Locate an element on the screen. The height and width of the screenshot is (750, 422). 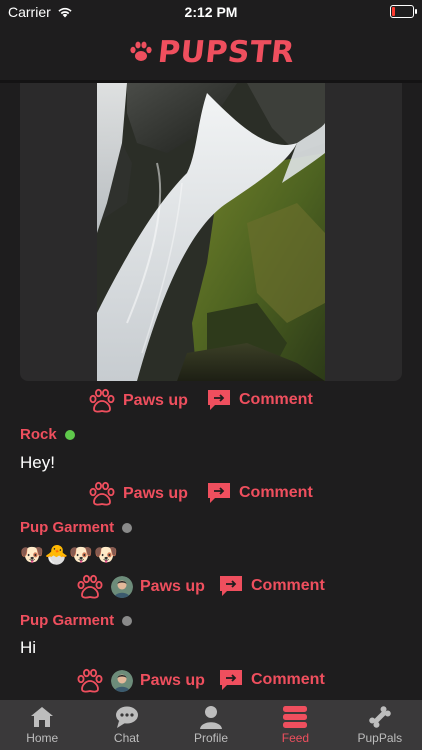
battery-icon is located at coordinates (403, 11).